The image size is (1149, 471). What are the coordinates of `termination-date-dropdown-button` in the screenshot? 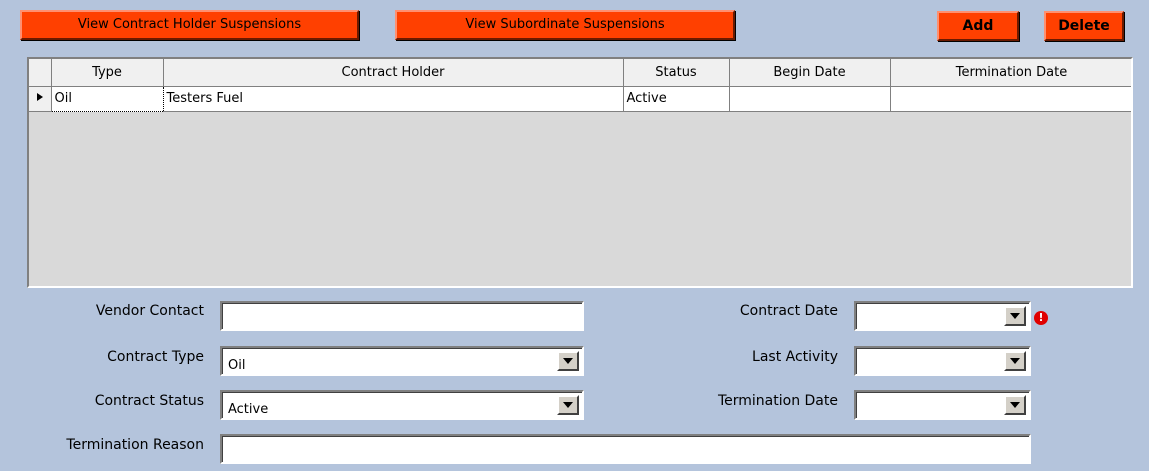 It's located at (1015, 405).